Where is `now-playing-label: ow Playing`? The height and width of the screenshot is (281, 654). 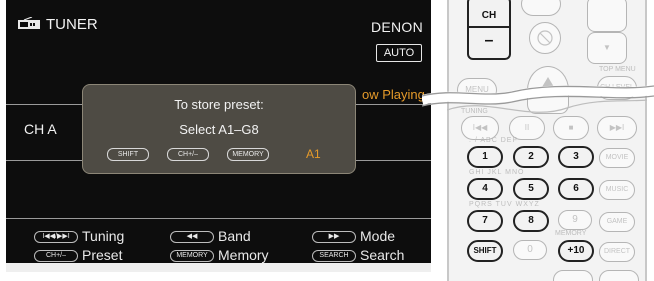 now-playing-label: ow Playing is located at coordinates (393, 94).